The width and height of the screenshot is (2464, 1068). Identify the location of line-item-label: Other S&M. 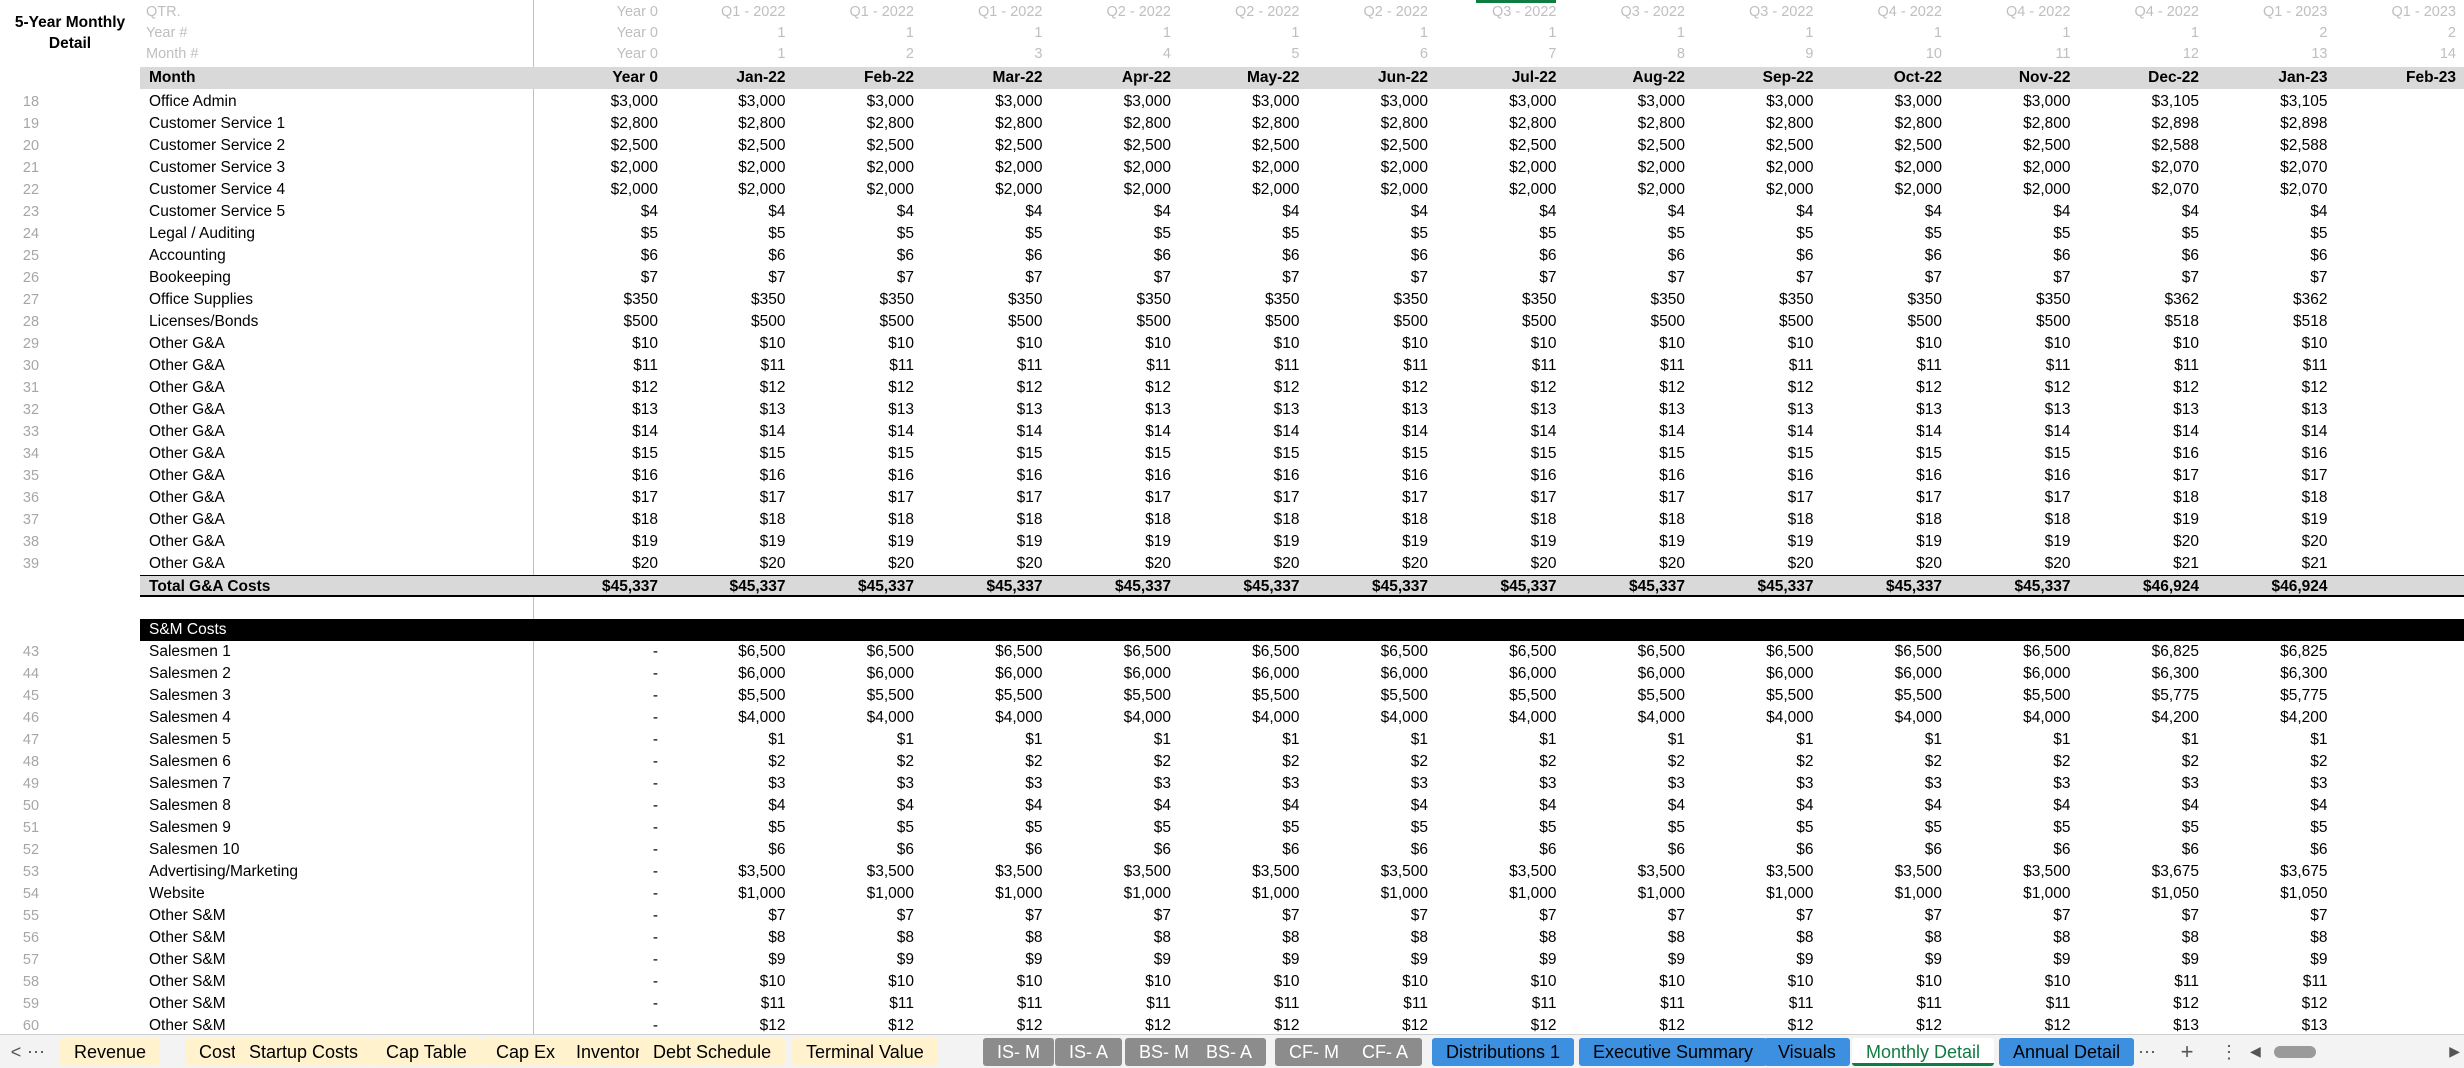
(340, 938).